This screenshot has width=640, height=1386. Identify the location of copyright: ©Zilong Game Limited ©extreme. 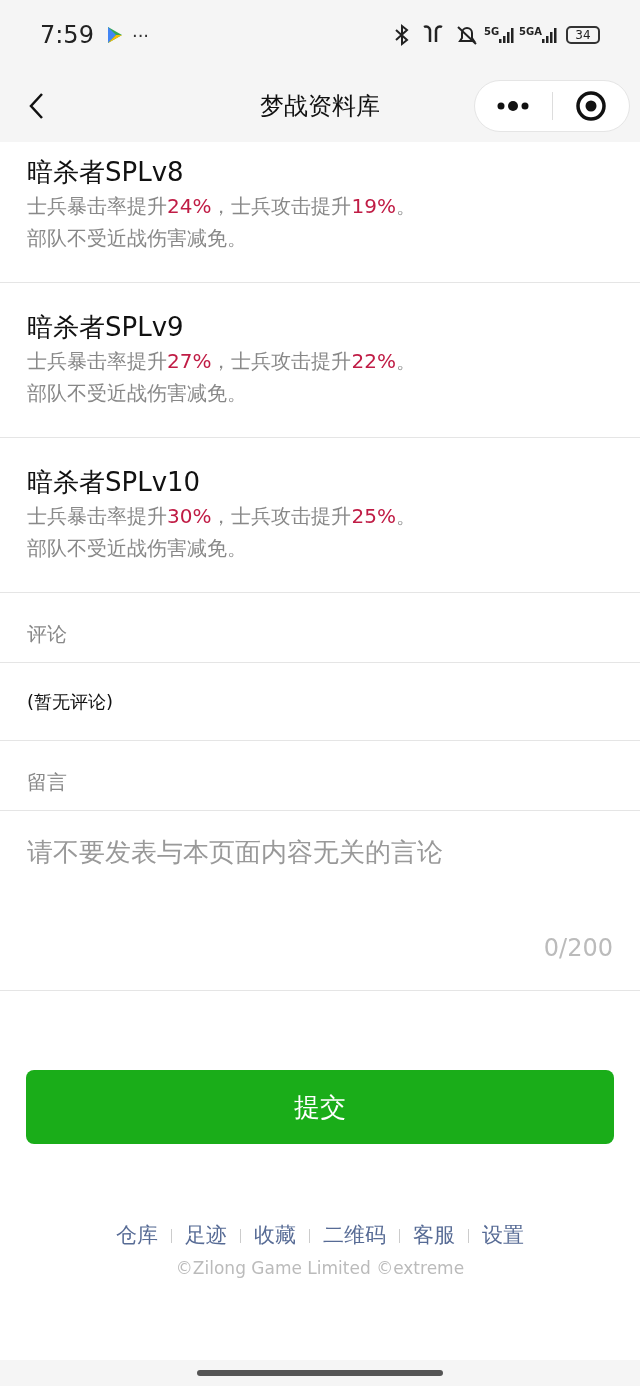
(320, 1268).